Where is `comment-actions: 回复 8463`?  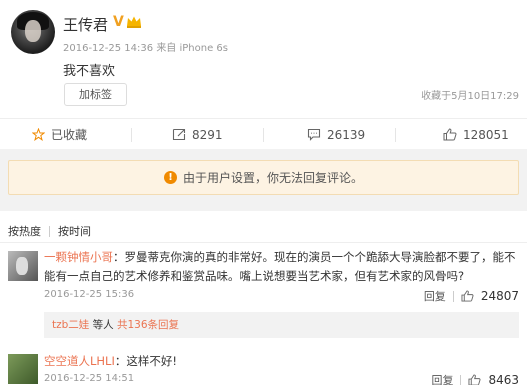 comment-actions: 回复 8463 is located at coordinates (475, 378).